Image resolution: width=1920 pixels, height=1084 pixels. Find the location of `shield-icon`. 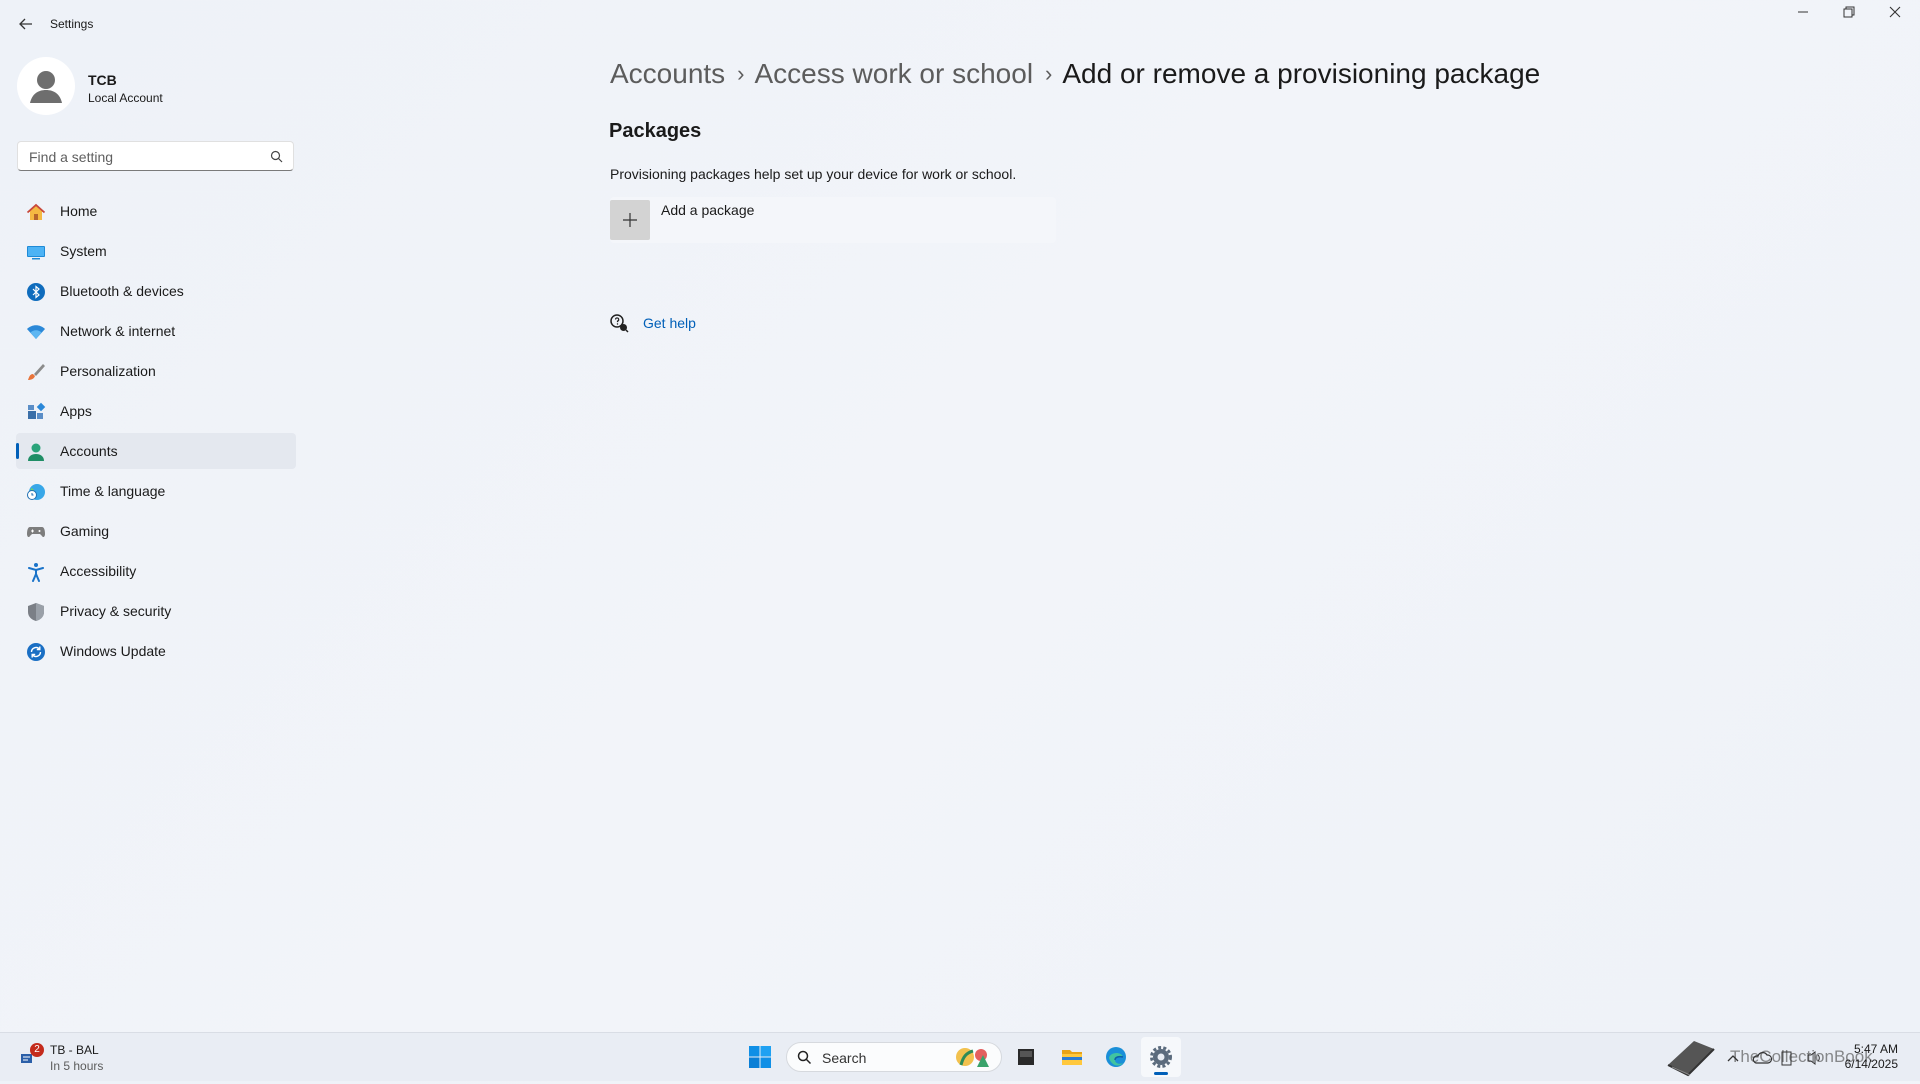

shield-icon is located at coordinates (36, 612).